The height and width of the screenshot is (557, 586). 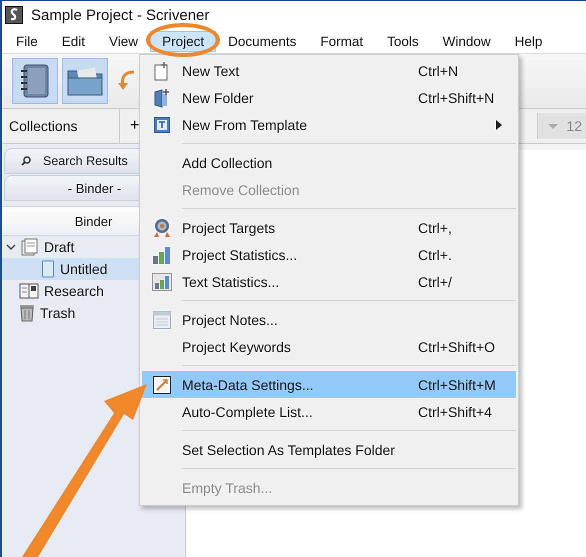 I want to click on chevron-icon, so click(x=11, y=247).